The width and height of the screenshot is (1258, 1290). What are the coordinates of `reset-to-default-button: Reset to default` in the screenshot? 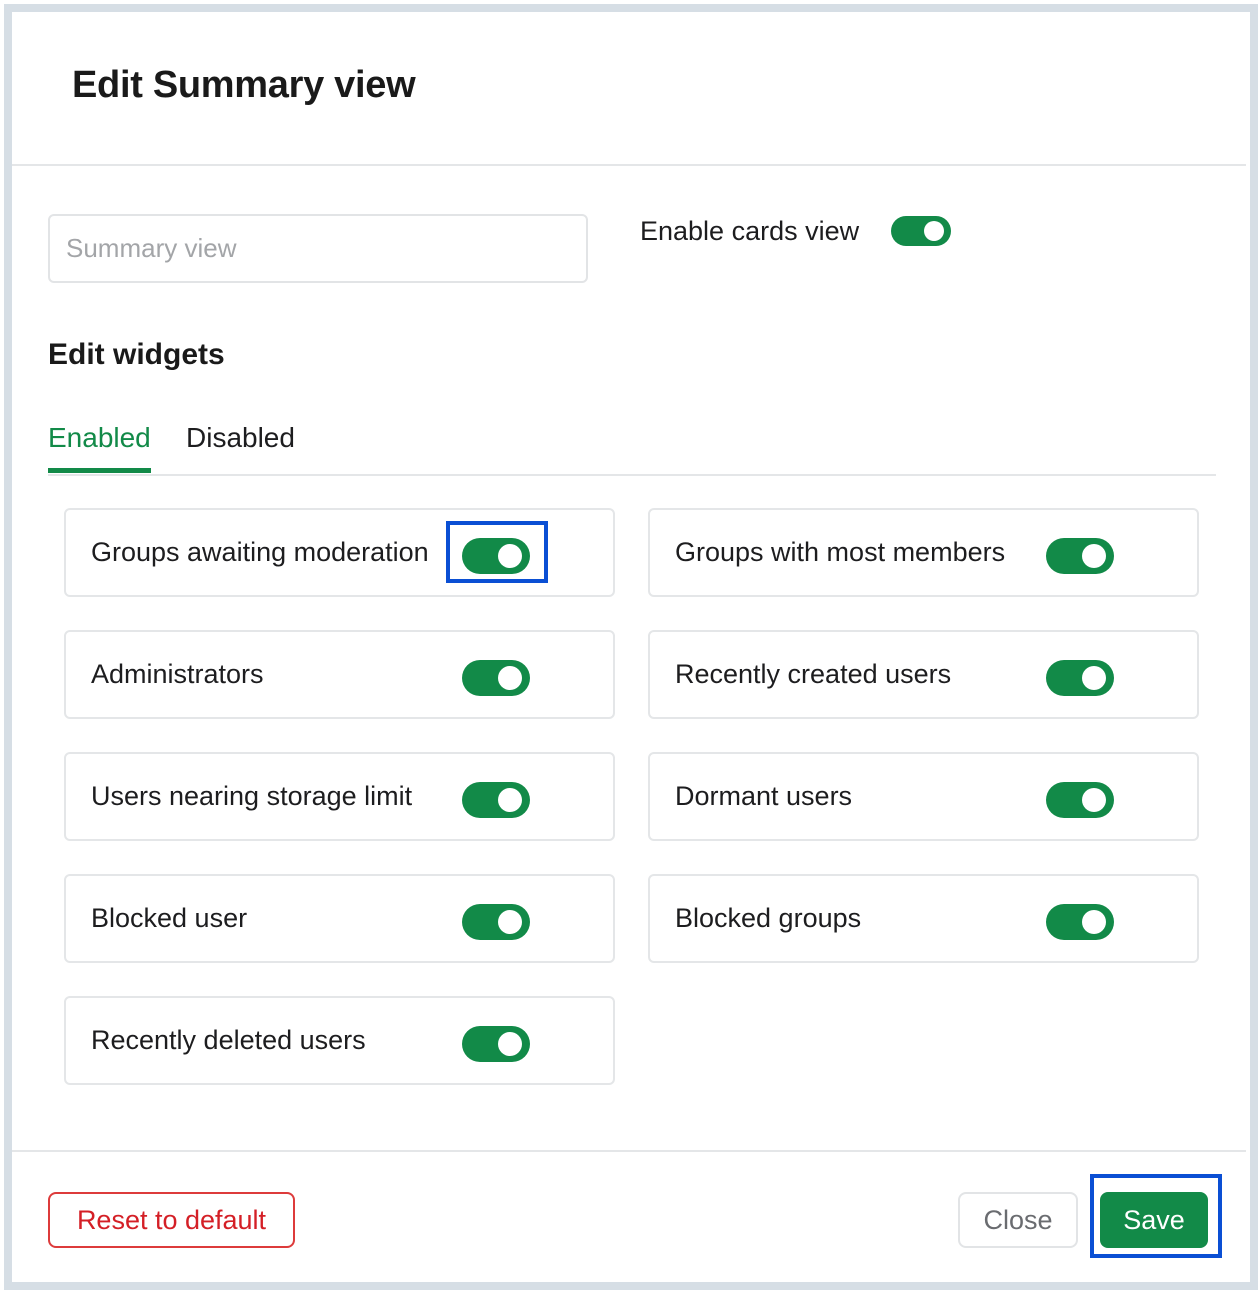 It's located at (171, 1220).